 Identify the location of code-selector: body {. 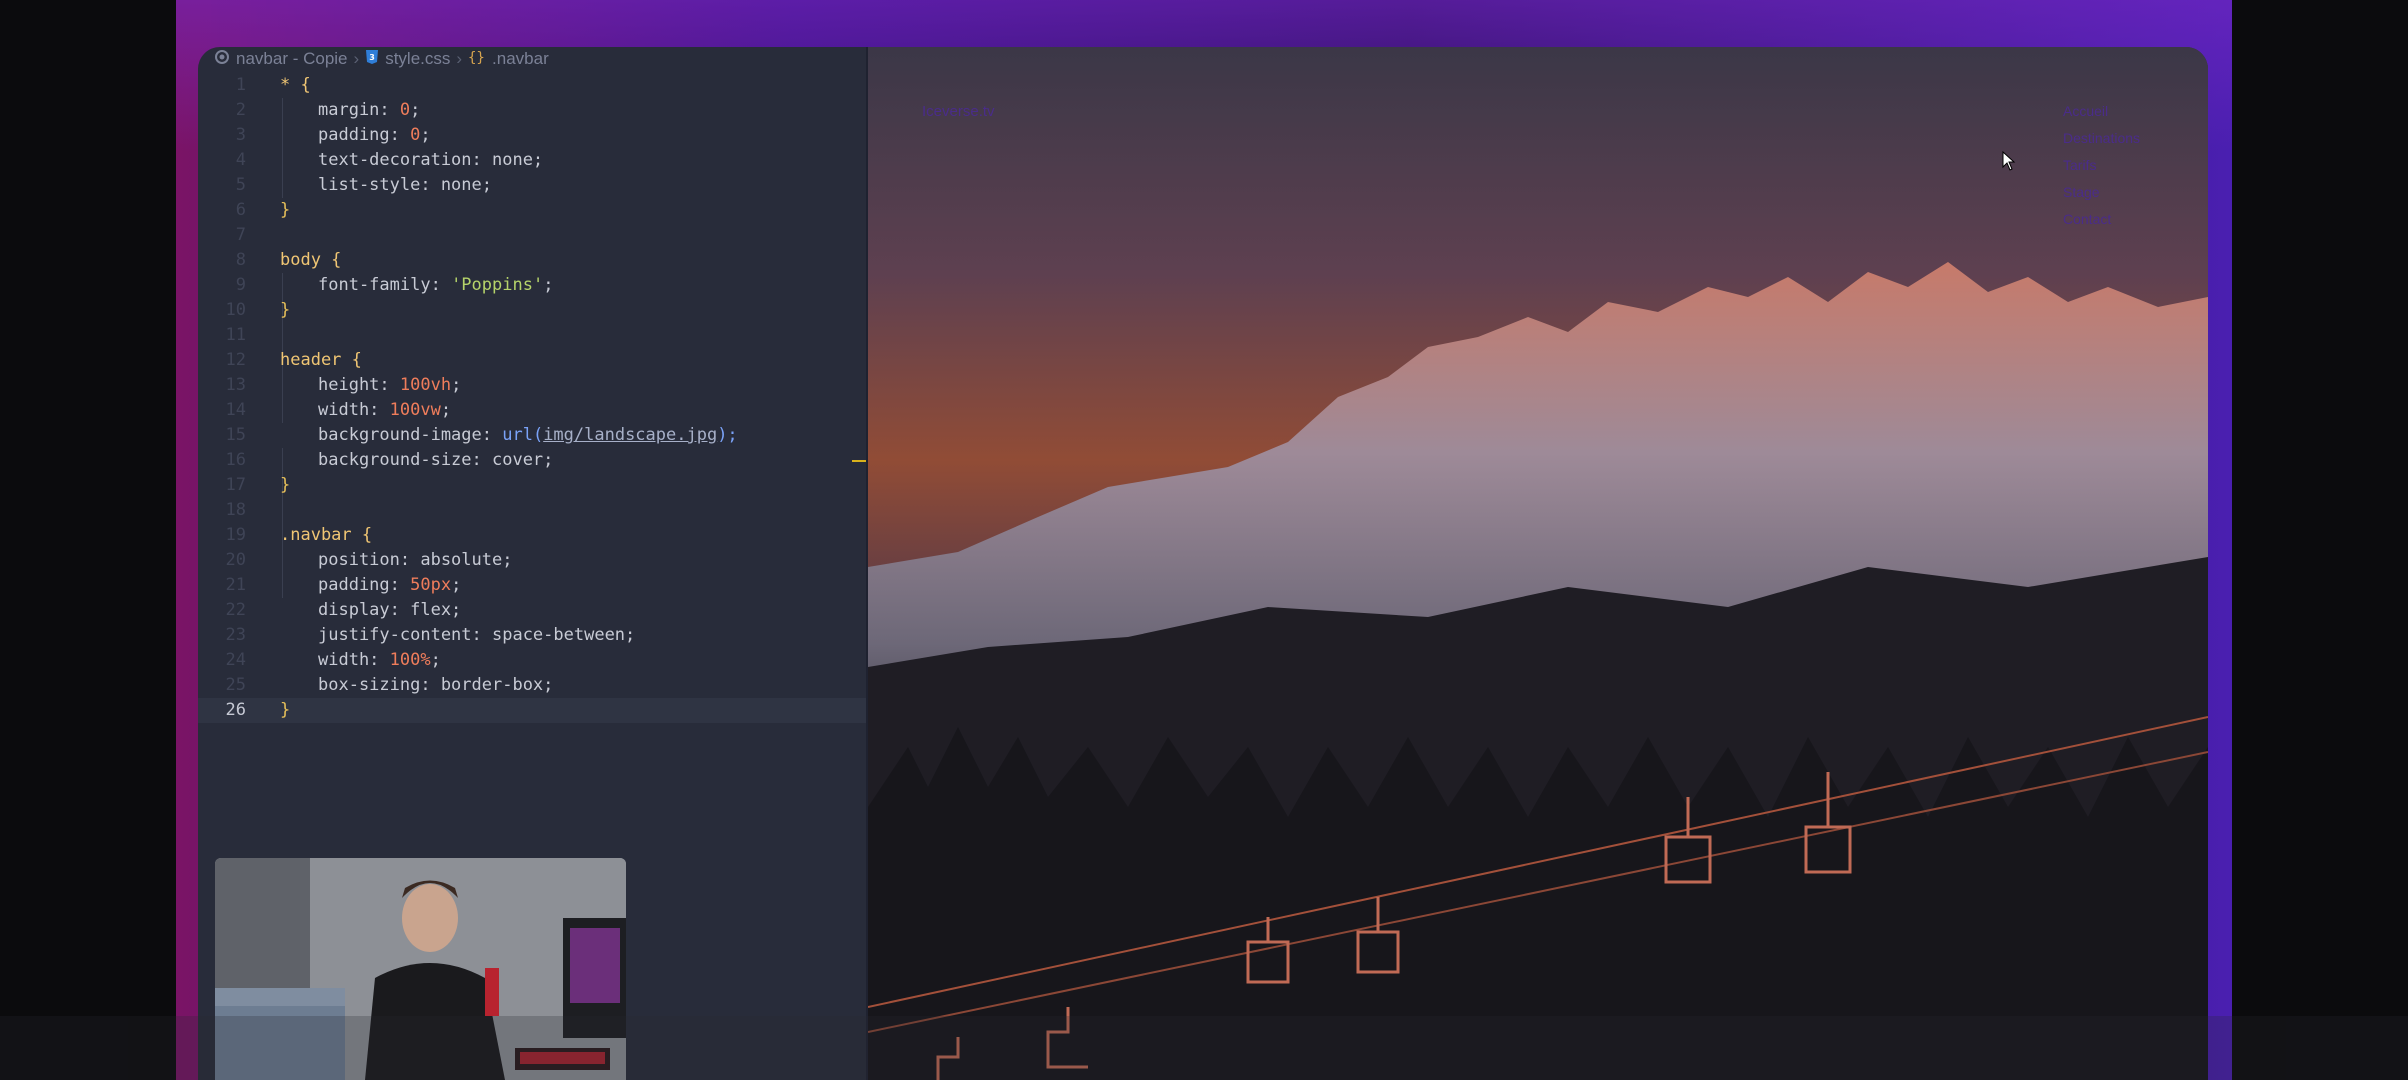
(311, 260).